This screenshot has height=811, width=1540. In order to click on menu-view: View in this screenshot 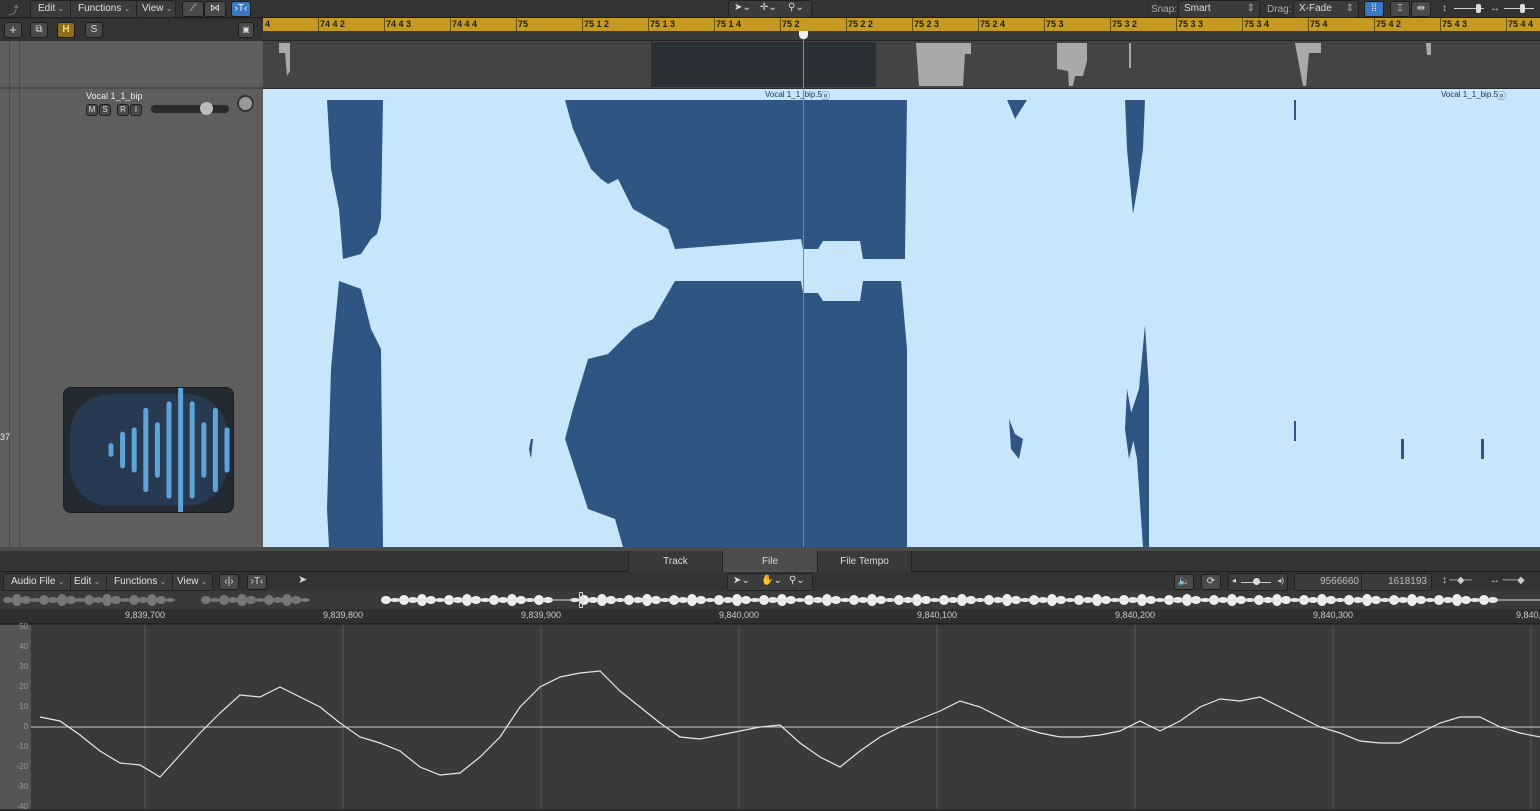, I will do `click(157, 9)`.